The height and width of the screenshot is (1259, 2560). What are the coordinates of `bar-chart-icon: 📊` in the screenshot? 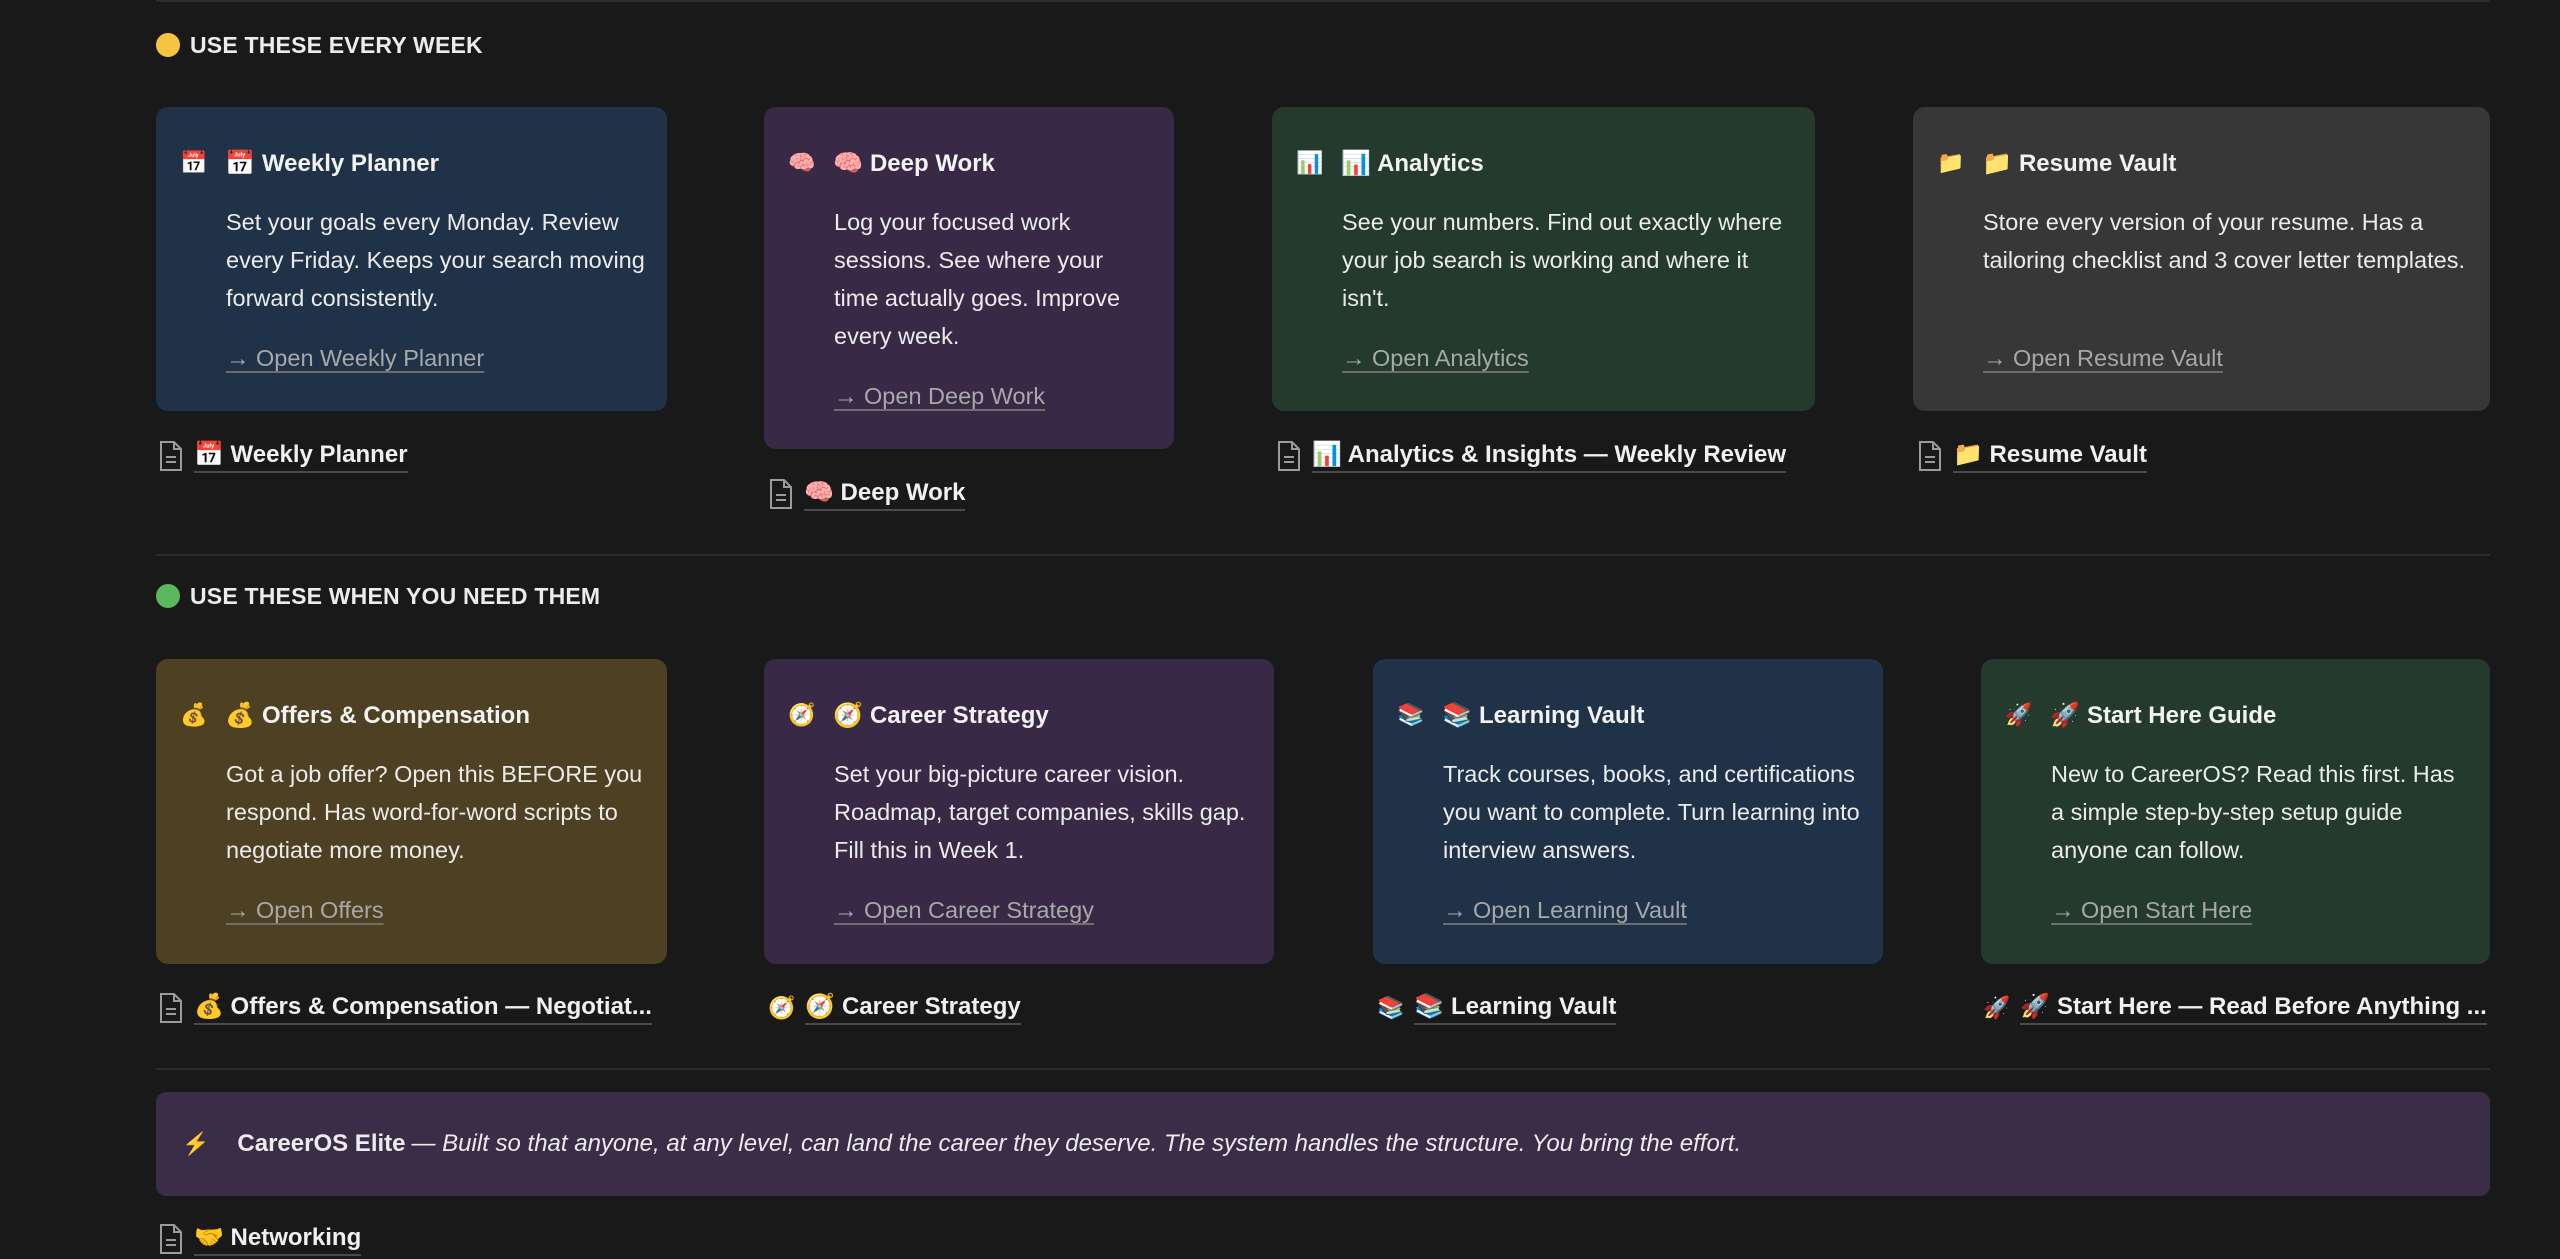 It's located at (1310, 162).